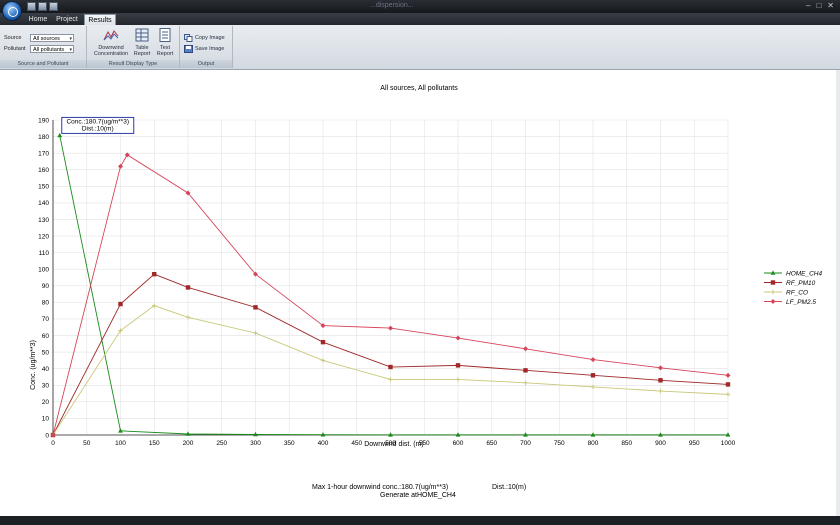  I want to click on y-tick-label: 70, so click(46, 319).